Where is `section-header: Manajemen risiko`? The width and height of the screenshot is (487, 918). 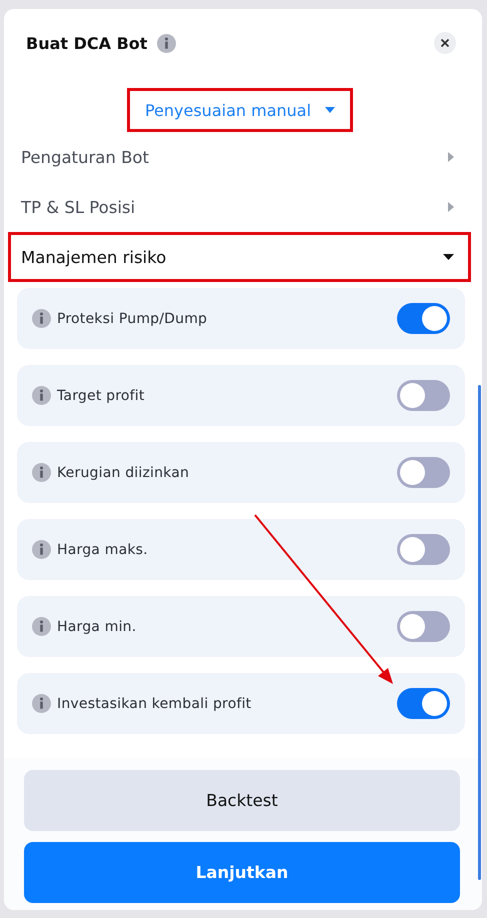 section-header: Manajemen risiko is located at coordinates (239, 257).